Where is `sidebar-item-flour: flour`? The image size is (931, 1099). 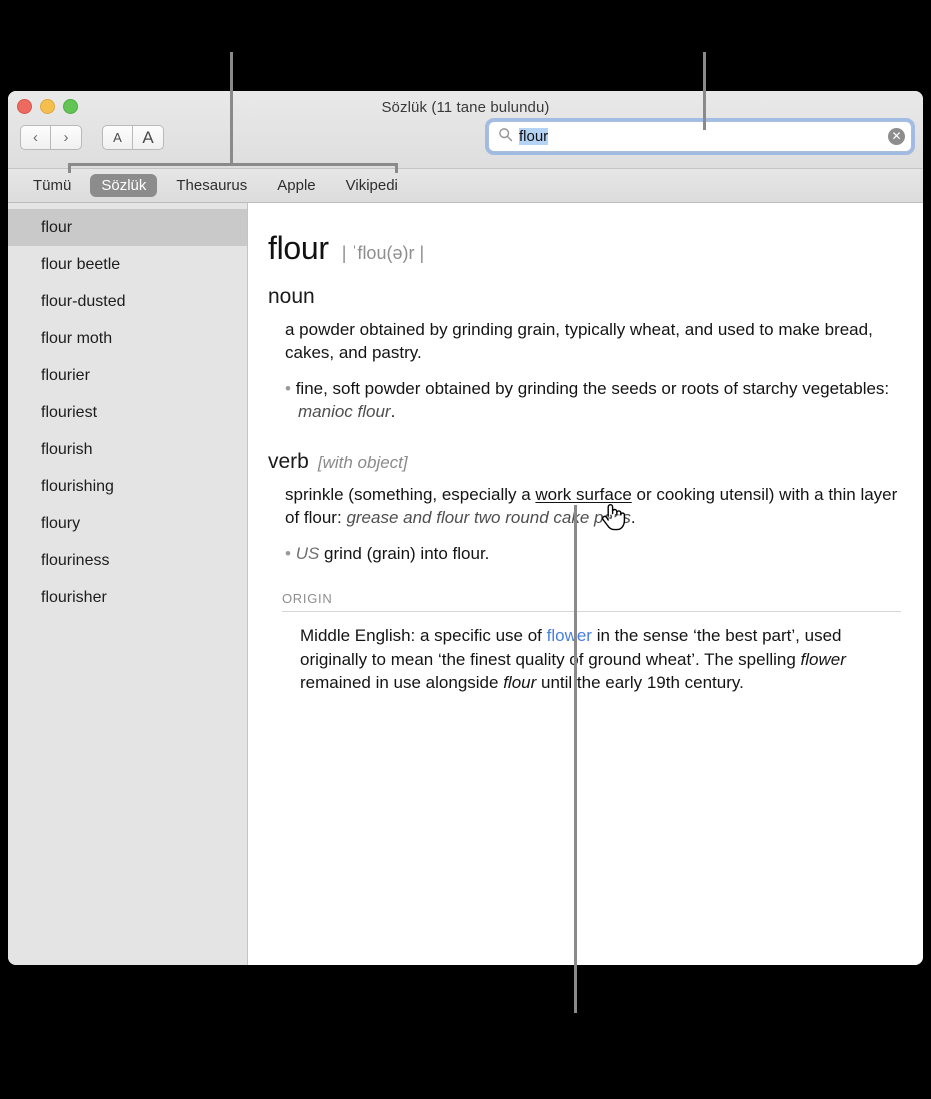
sidebar-item-flour: flour is located at coordinates (127, 227).